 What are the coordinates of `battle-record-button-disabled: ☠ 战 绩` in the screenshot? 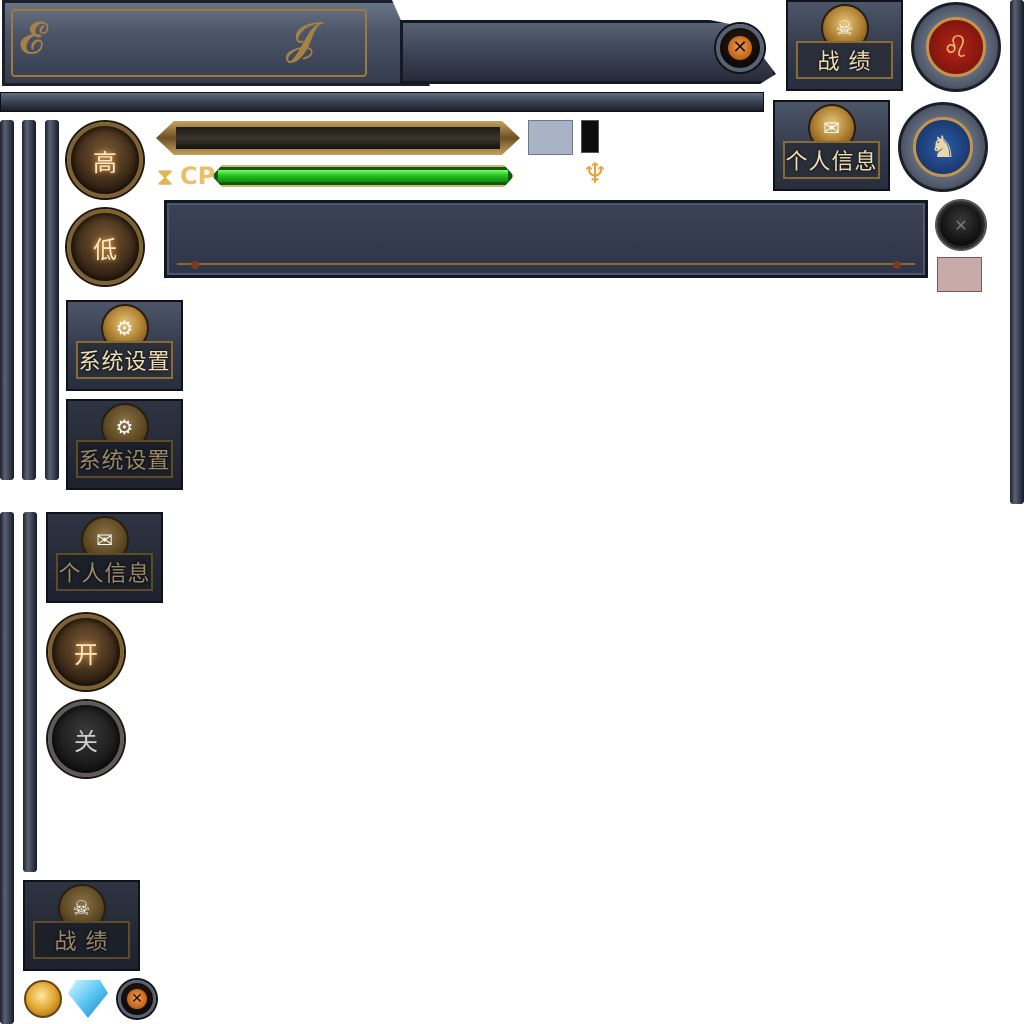 It's located at (81, 925).